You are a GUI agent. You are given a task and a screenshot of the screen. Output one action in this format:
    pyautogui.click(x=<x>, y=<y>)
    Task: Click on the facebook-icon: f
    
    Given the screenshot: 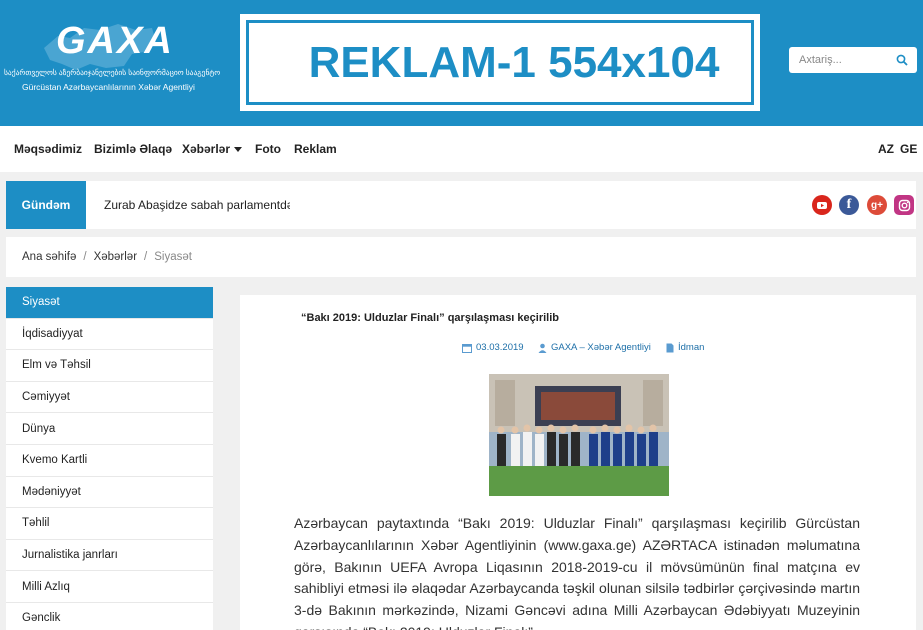 What is the action you would take?
    pyautogui.click(x=849, y=204)
    